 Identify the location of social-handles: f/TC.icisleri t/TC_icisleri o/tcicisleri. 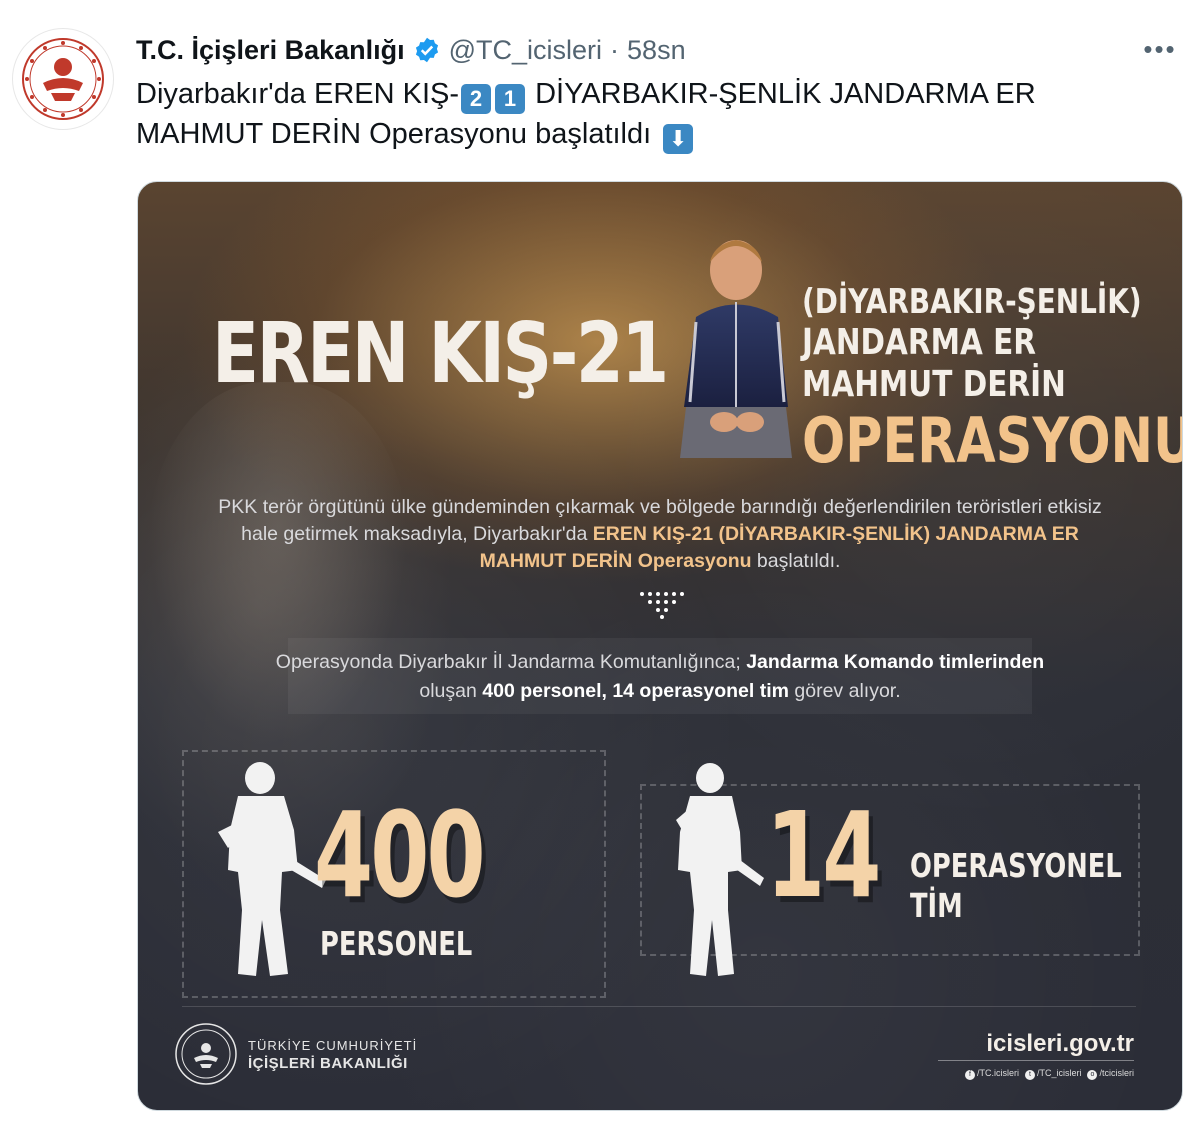
(1049, 1074).